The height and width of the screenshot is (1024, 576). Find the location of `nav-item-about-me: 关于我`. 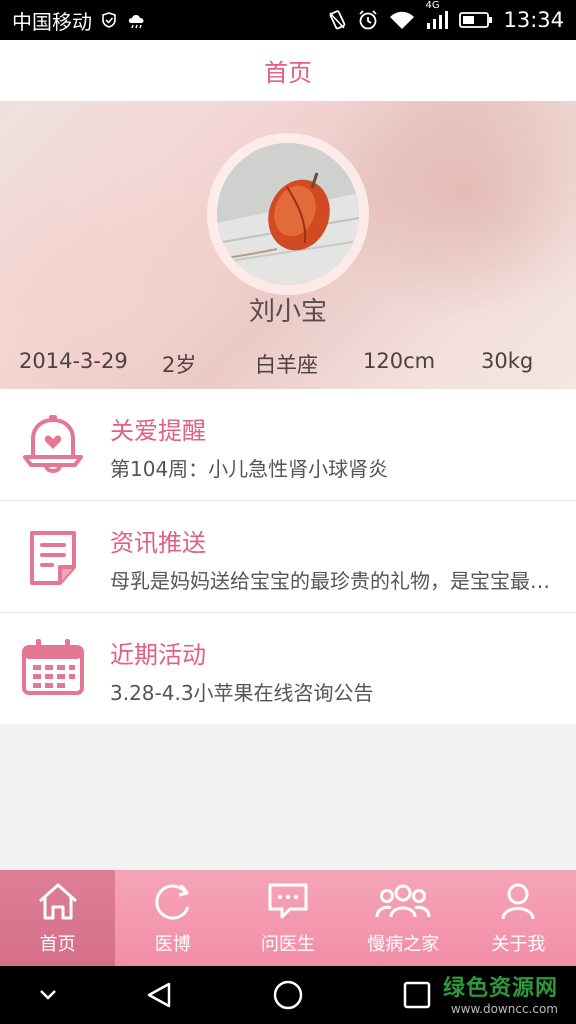

nav-item-about-me: 关于我 is located at coordinates (518, 918).